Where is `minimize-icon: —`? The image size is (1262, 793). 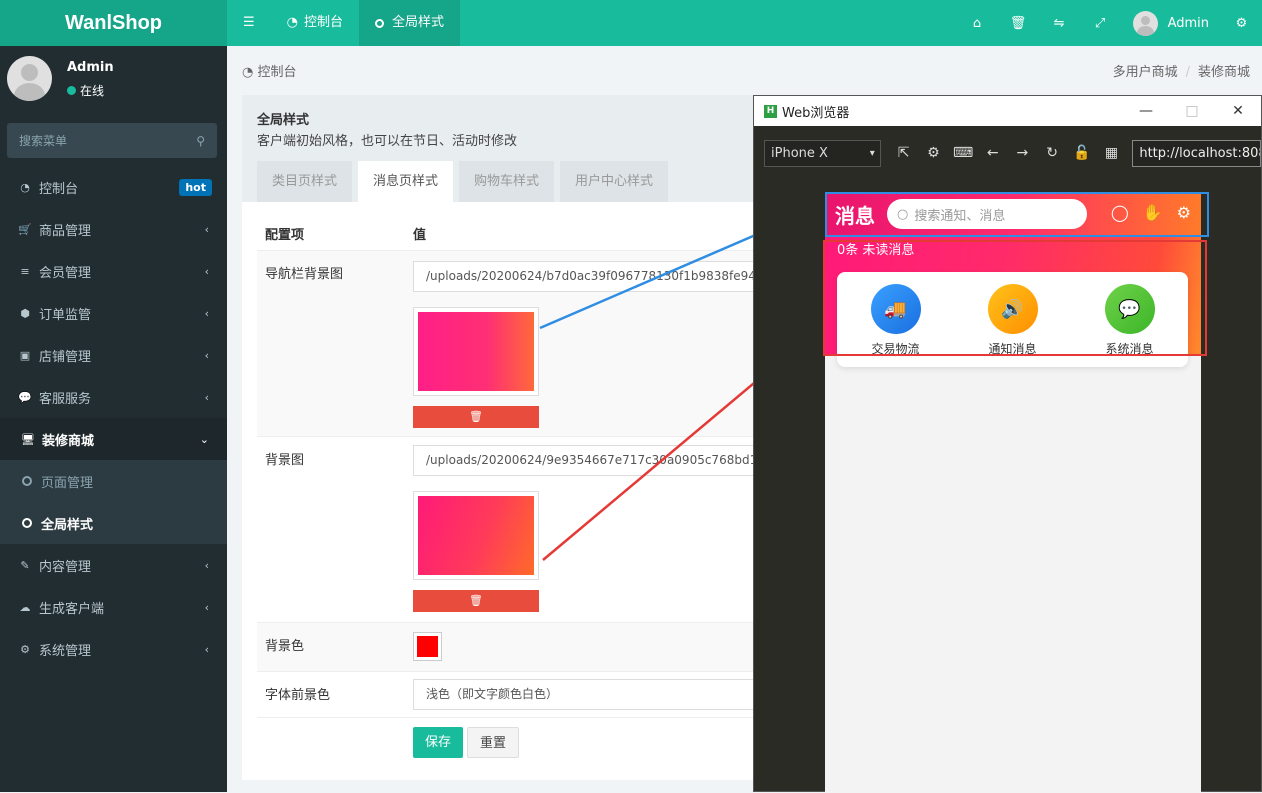
minimize-icon: — is located at coordinates (1146, 111).